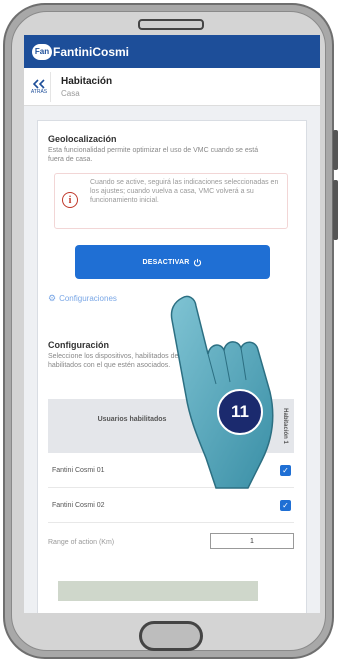 The width and height of the screenshot is (341, 663). What do you see at coordinates (171, 505) in the screenshot?
I see `table-row: Fantini Cosmi 02 ✓` at bounding box center [171, 505].